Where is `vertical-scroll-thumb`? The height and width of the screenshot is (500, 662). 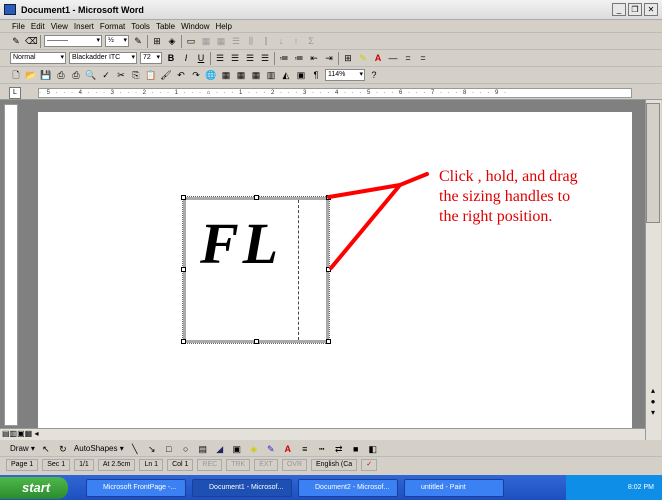
vertical-scroll-thumb is located at coordinates (653, 163).